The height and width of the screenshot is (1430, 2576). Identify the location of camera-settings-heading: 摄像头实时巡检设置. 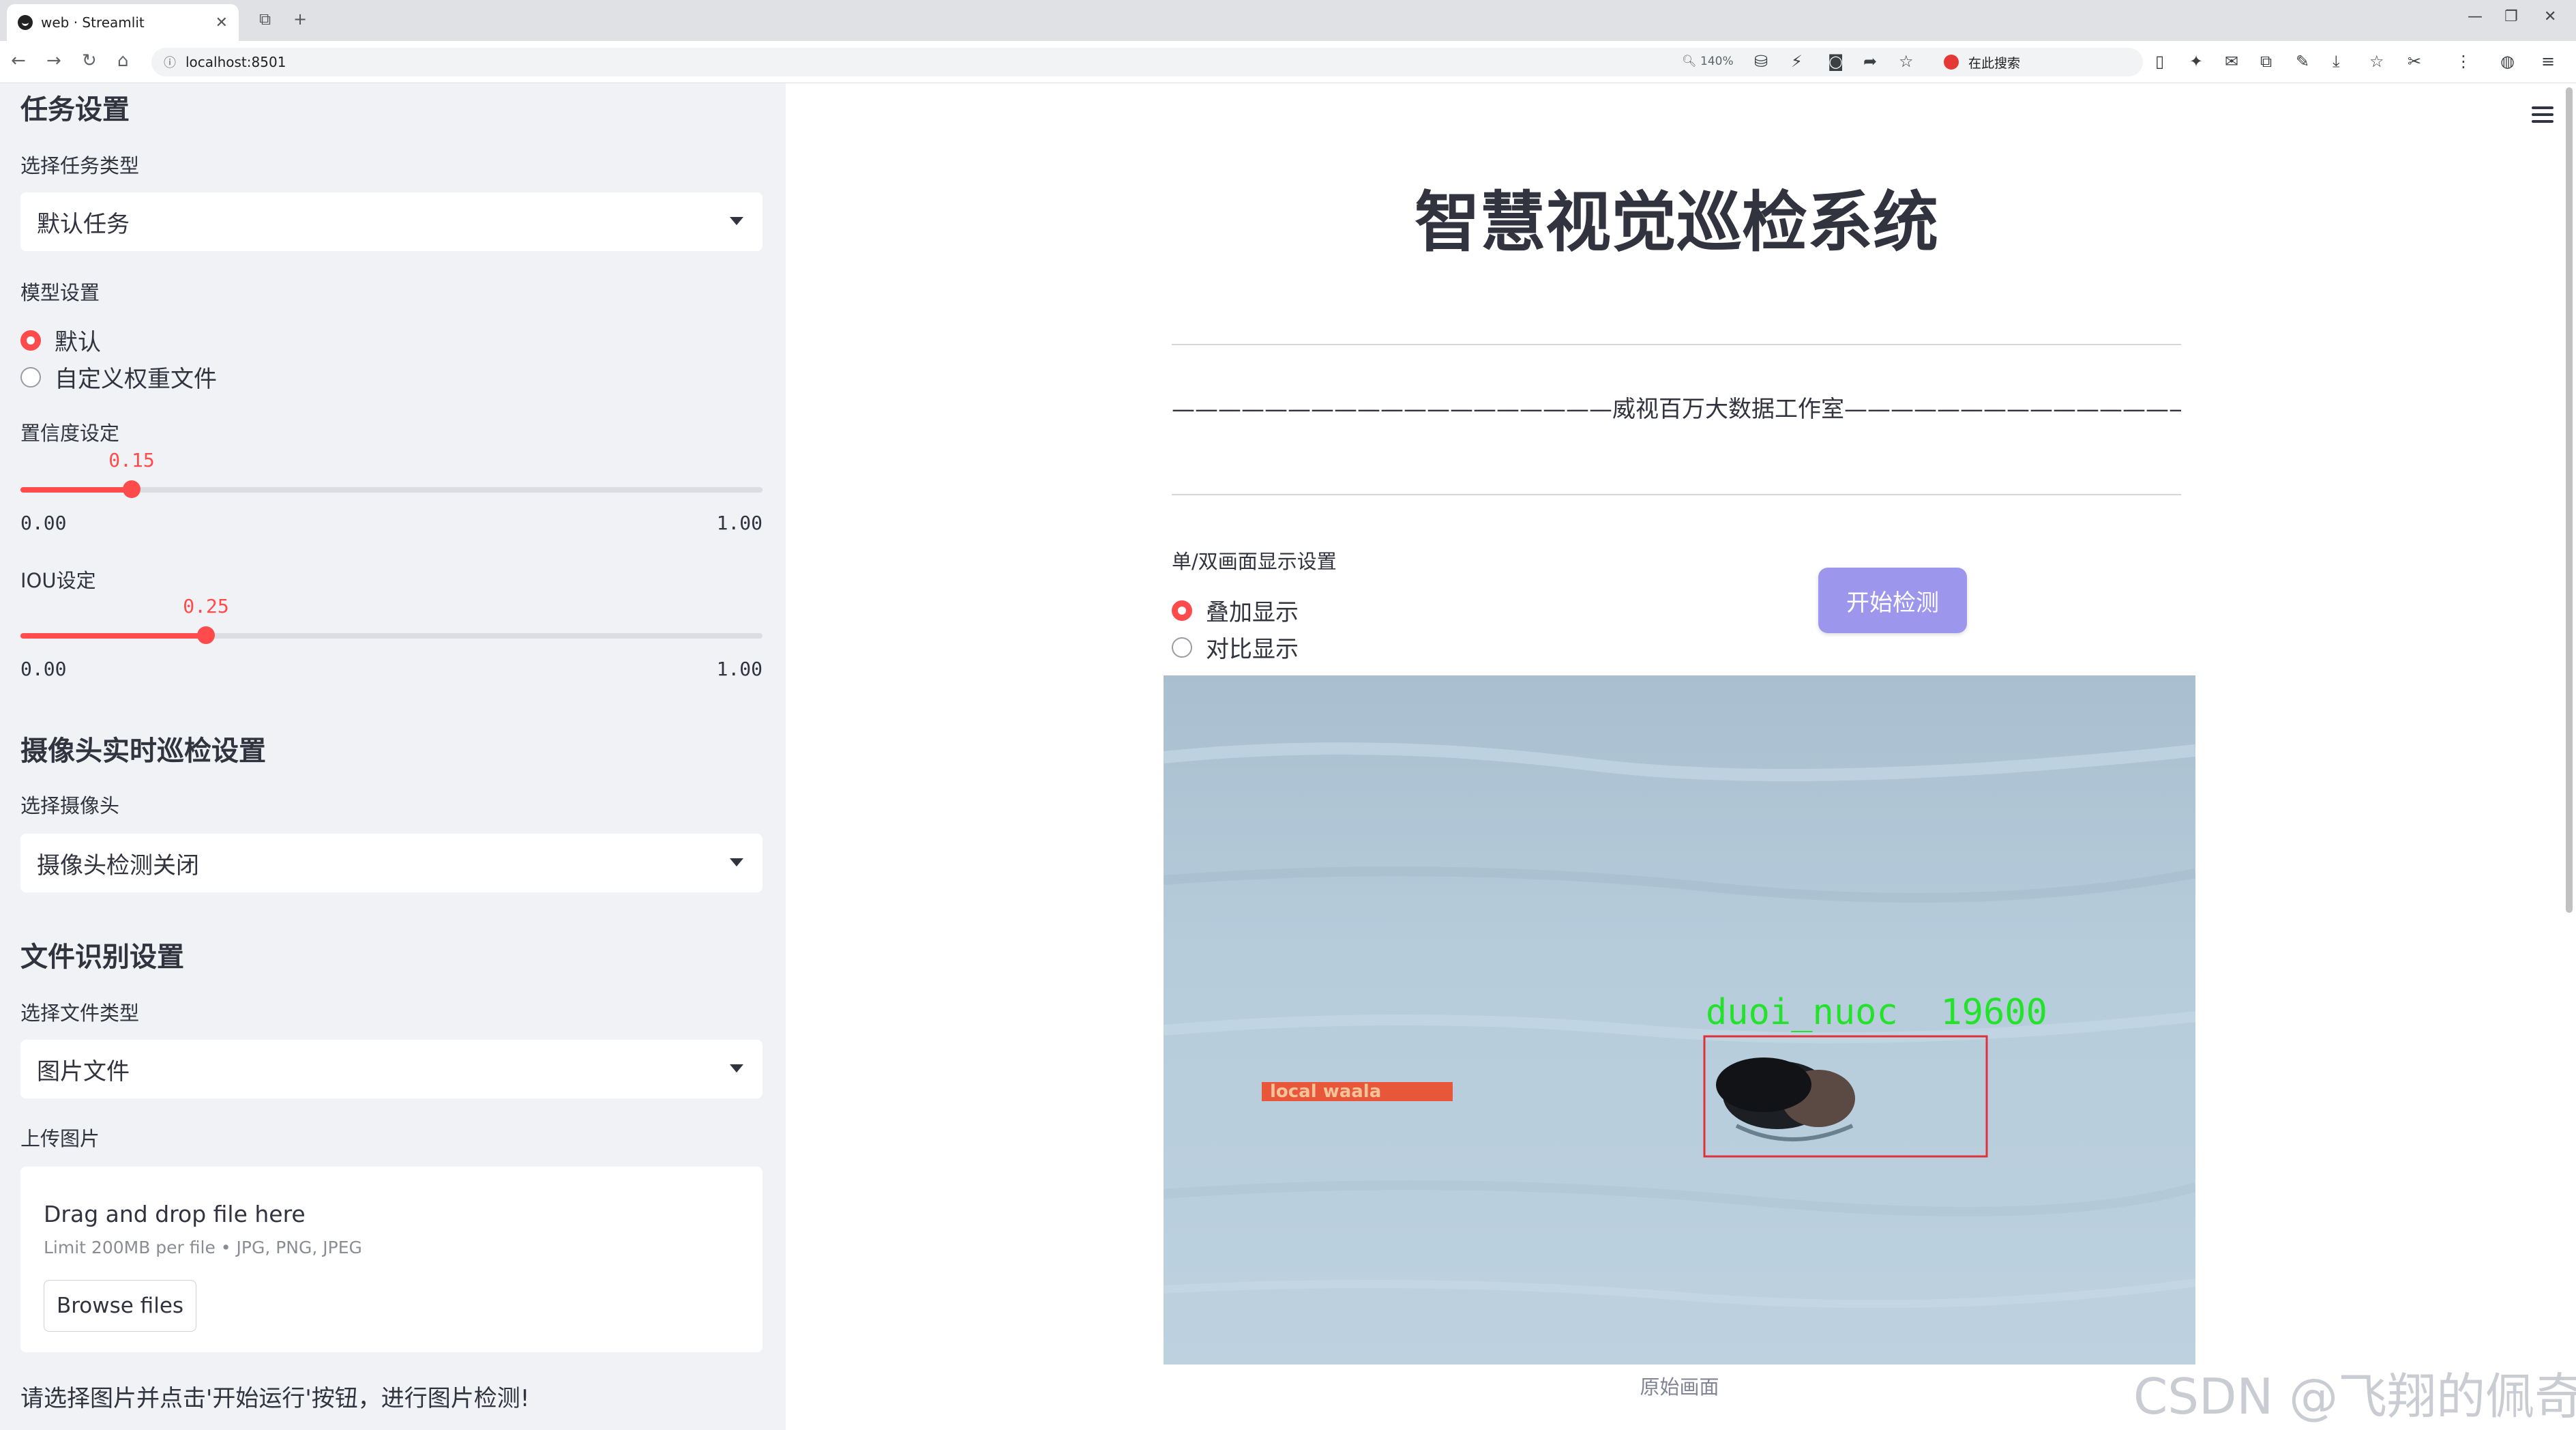
(143, 751).